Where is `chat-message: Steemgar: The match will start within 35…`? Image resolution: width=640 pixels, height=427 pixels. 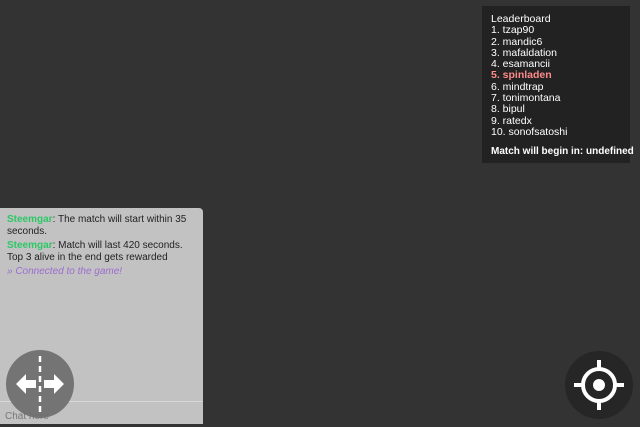
chat-message: Steemgar: The match will start within 35… is located at coordinates (101, 225).